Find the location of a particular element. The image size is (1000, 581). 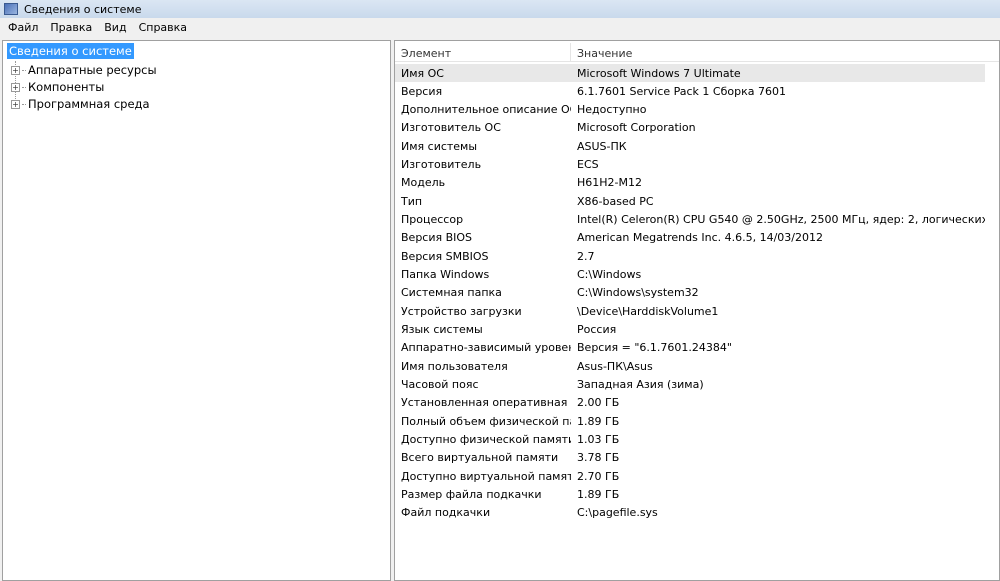

column-header-value: Значение is located at coordinates (785, 52).